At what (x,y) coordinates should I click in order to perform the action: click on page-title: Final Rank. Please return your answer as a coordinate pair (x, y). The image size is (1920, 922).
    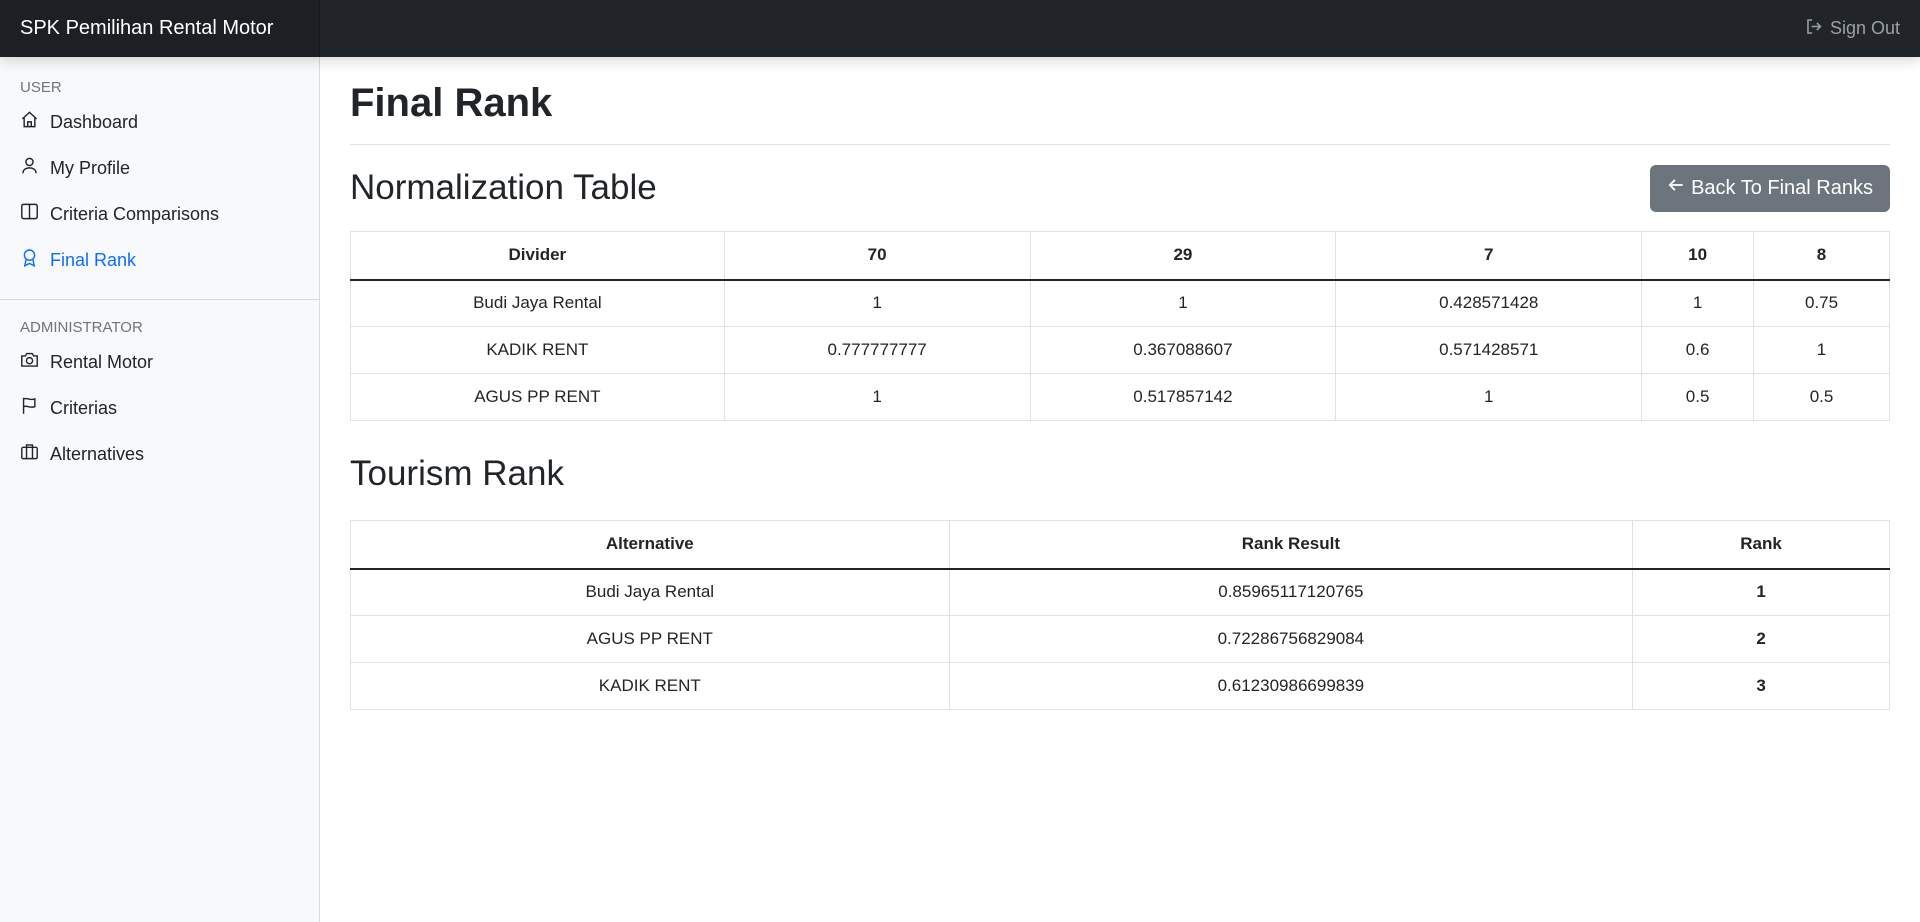
    Looking at the image, I should click on (1120, 101).